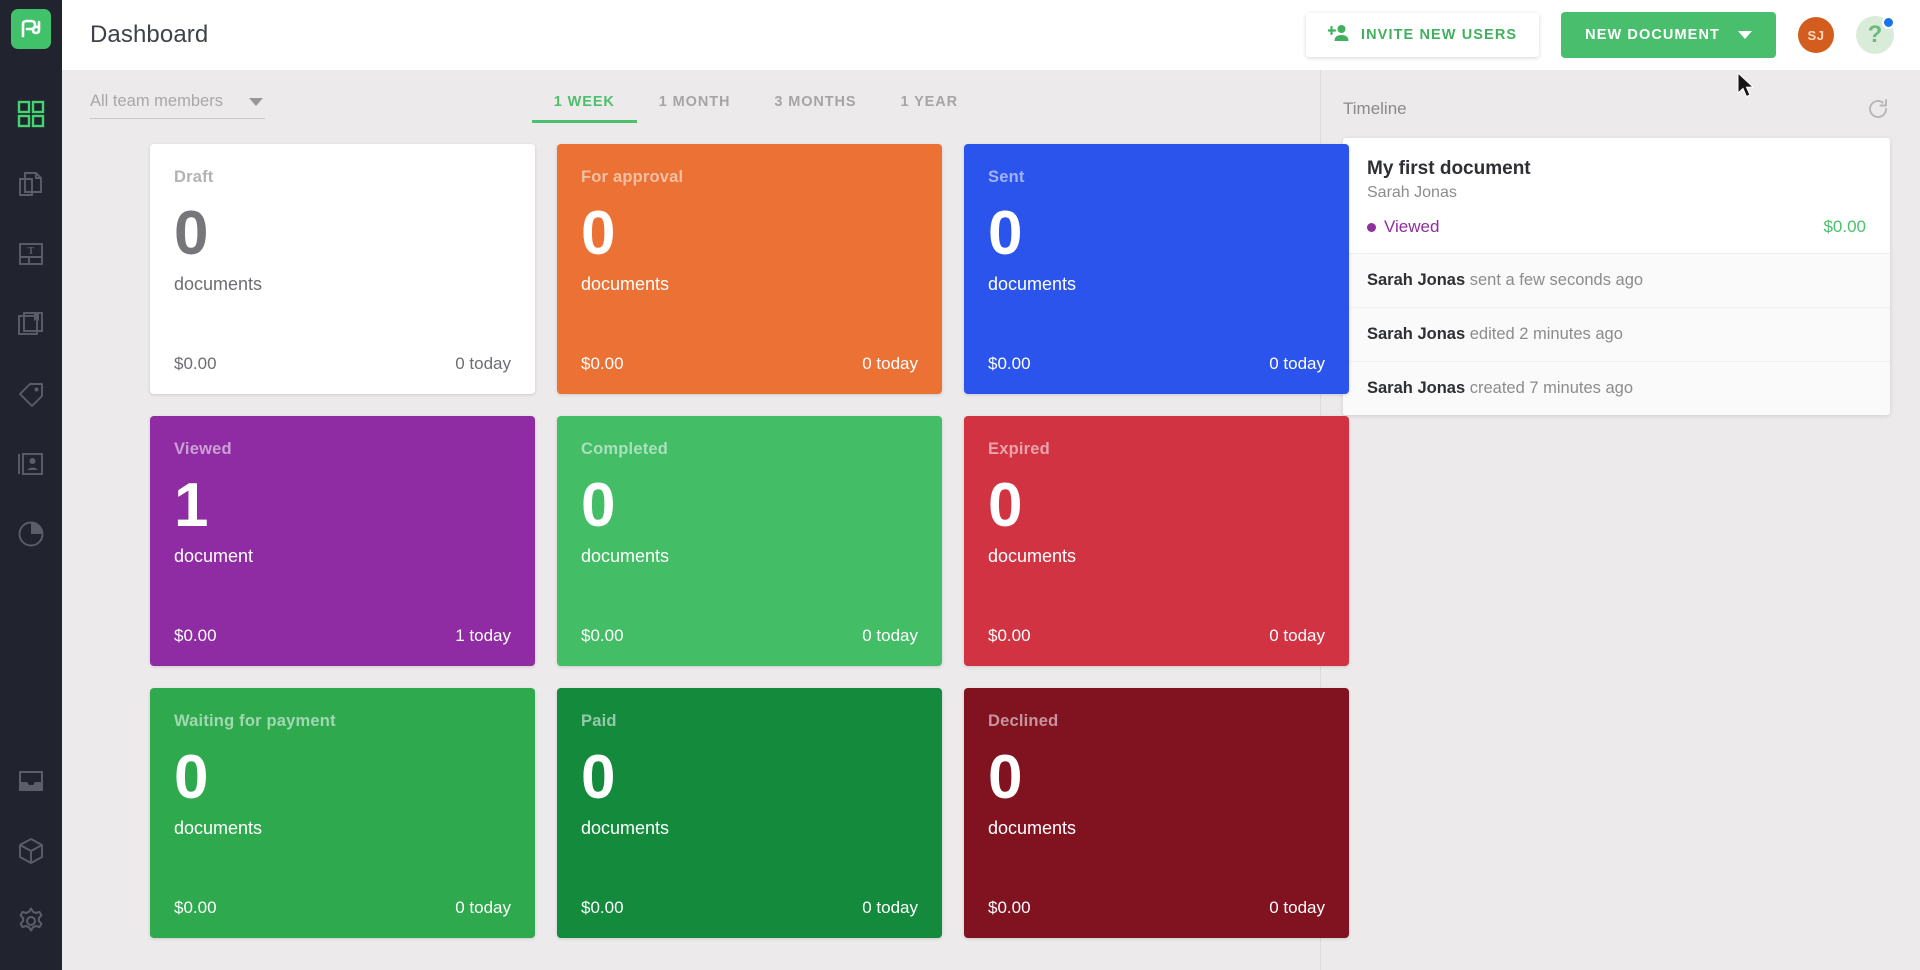 Image resolution: width=1920 pixels, height=970 pixels. What do you see at coordinates (1449, 168) in the screenshot?
I see `timeline-document-title: My first document` at bounding box center [1449, 168].